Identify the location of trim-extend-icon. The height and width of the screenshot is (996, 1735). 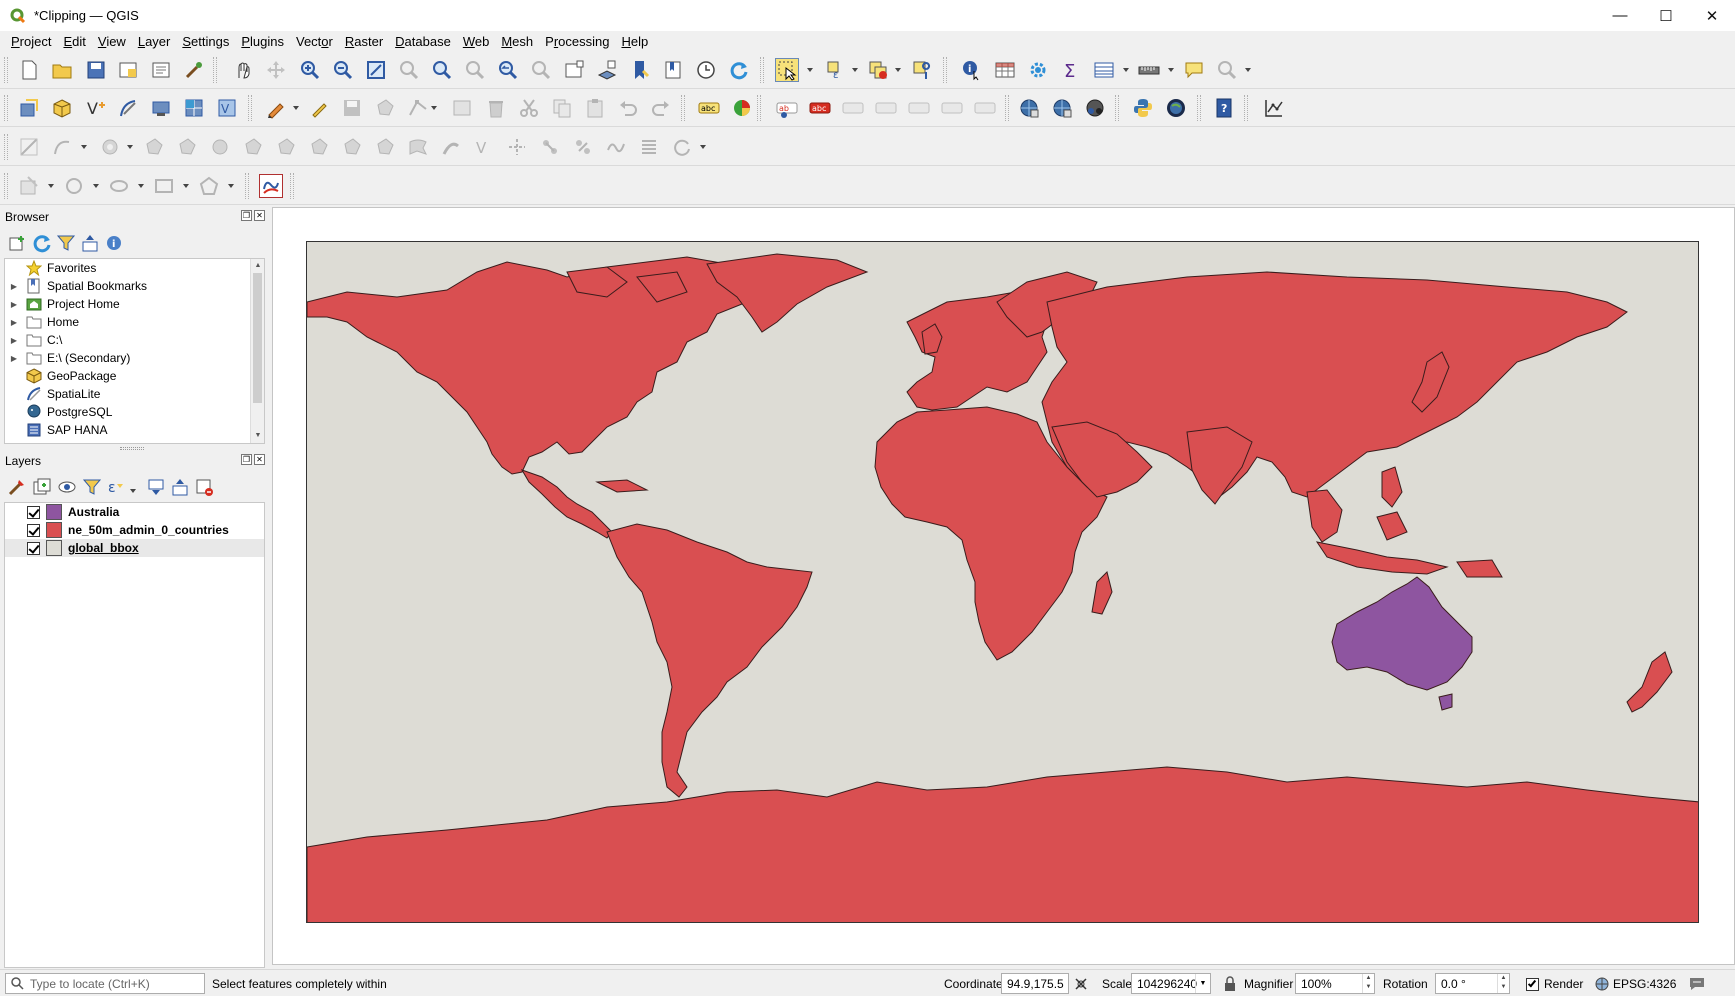
(550, 147).